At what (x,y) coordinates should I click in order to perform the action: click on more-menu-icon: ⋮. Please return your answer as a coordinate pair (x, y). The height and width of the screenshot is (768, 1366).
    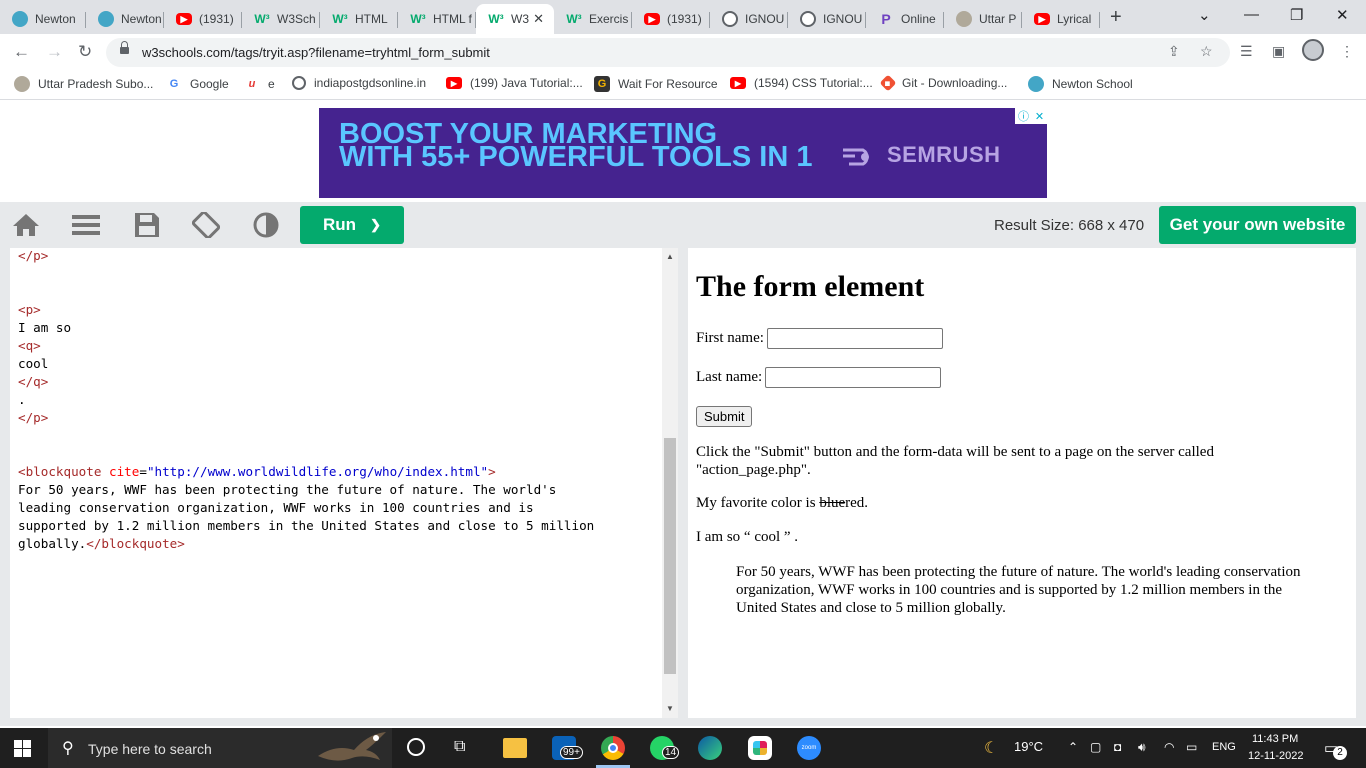
    Looking at the image, I should click on (1347, 51).